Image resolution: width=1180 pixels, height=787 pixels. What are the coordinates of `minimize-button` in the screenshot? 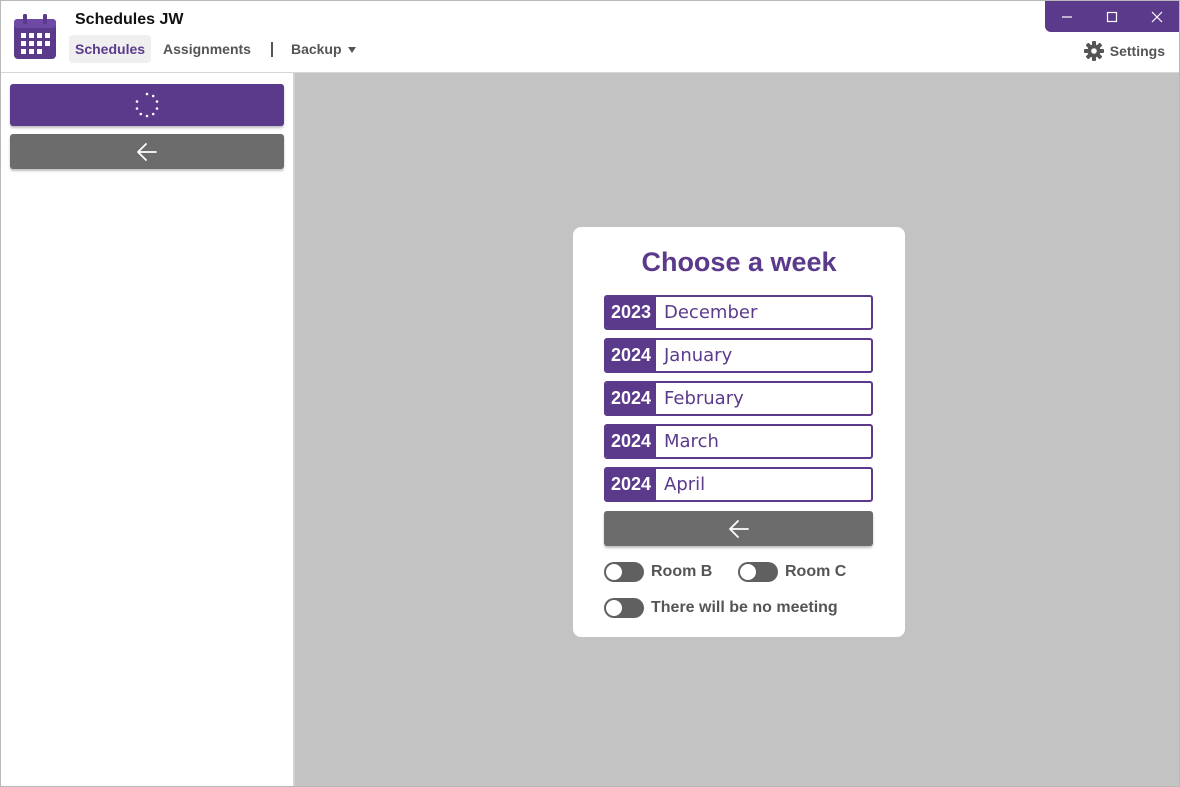 It's located at (1067, 16).